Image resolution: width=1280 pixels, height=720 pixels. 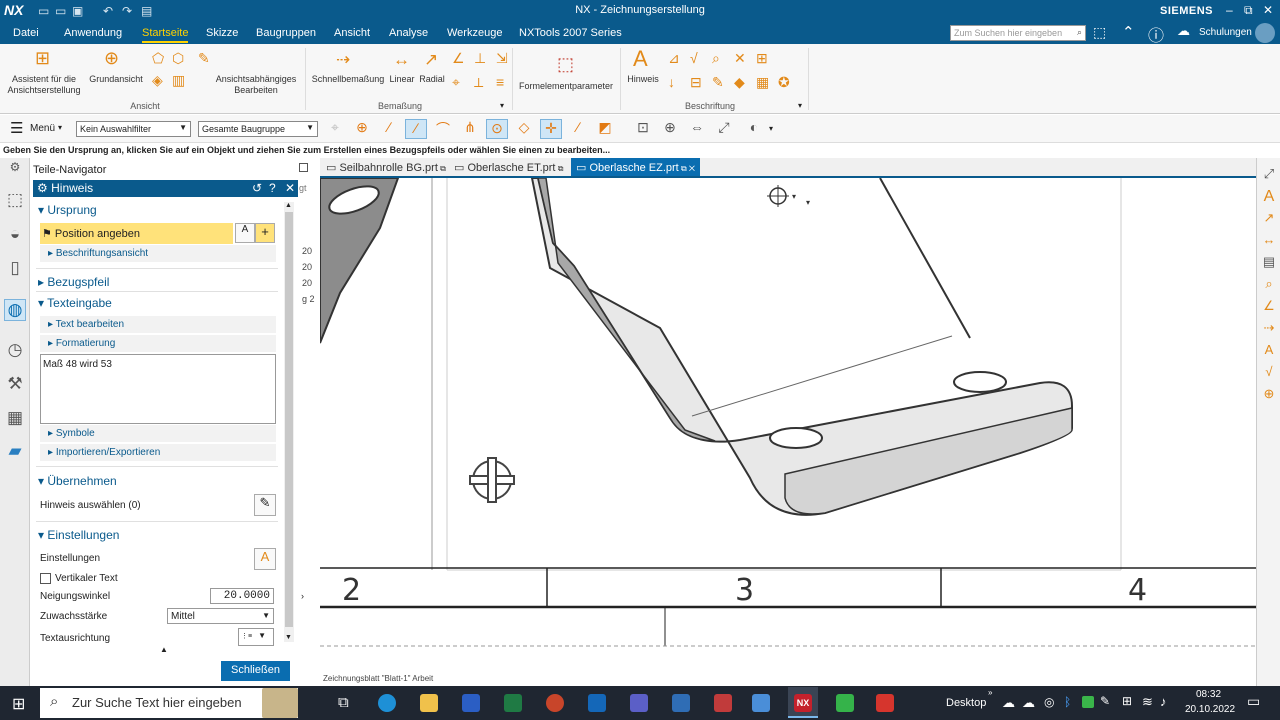 I want to click on command-search-input: Zum Suchen hier eingeben ⌕, so click(x=1018, y=33).